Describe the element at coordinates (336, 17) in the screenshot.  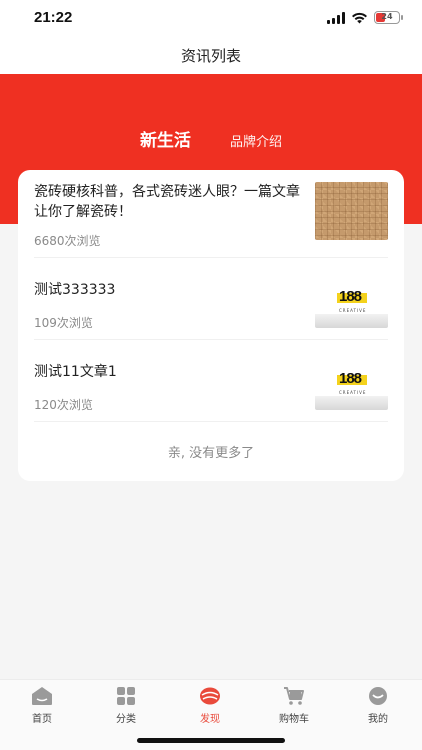
I see `signal-icon` at that location.